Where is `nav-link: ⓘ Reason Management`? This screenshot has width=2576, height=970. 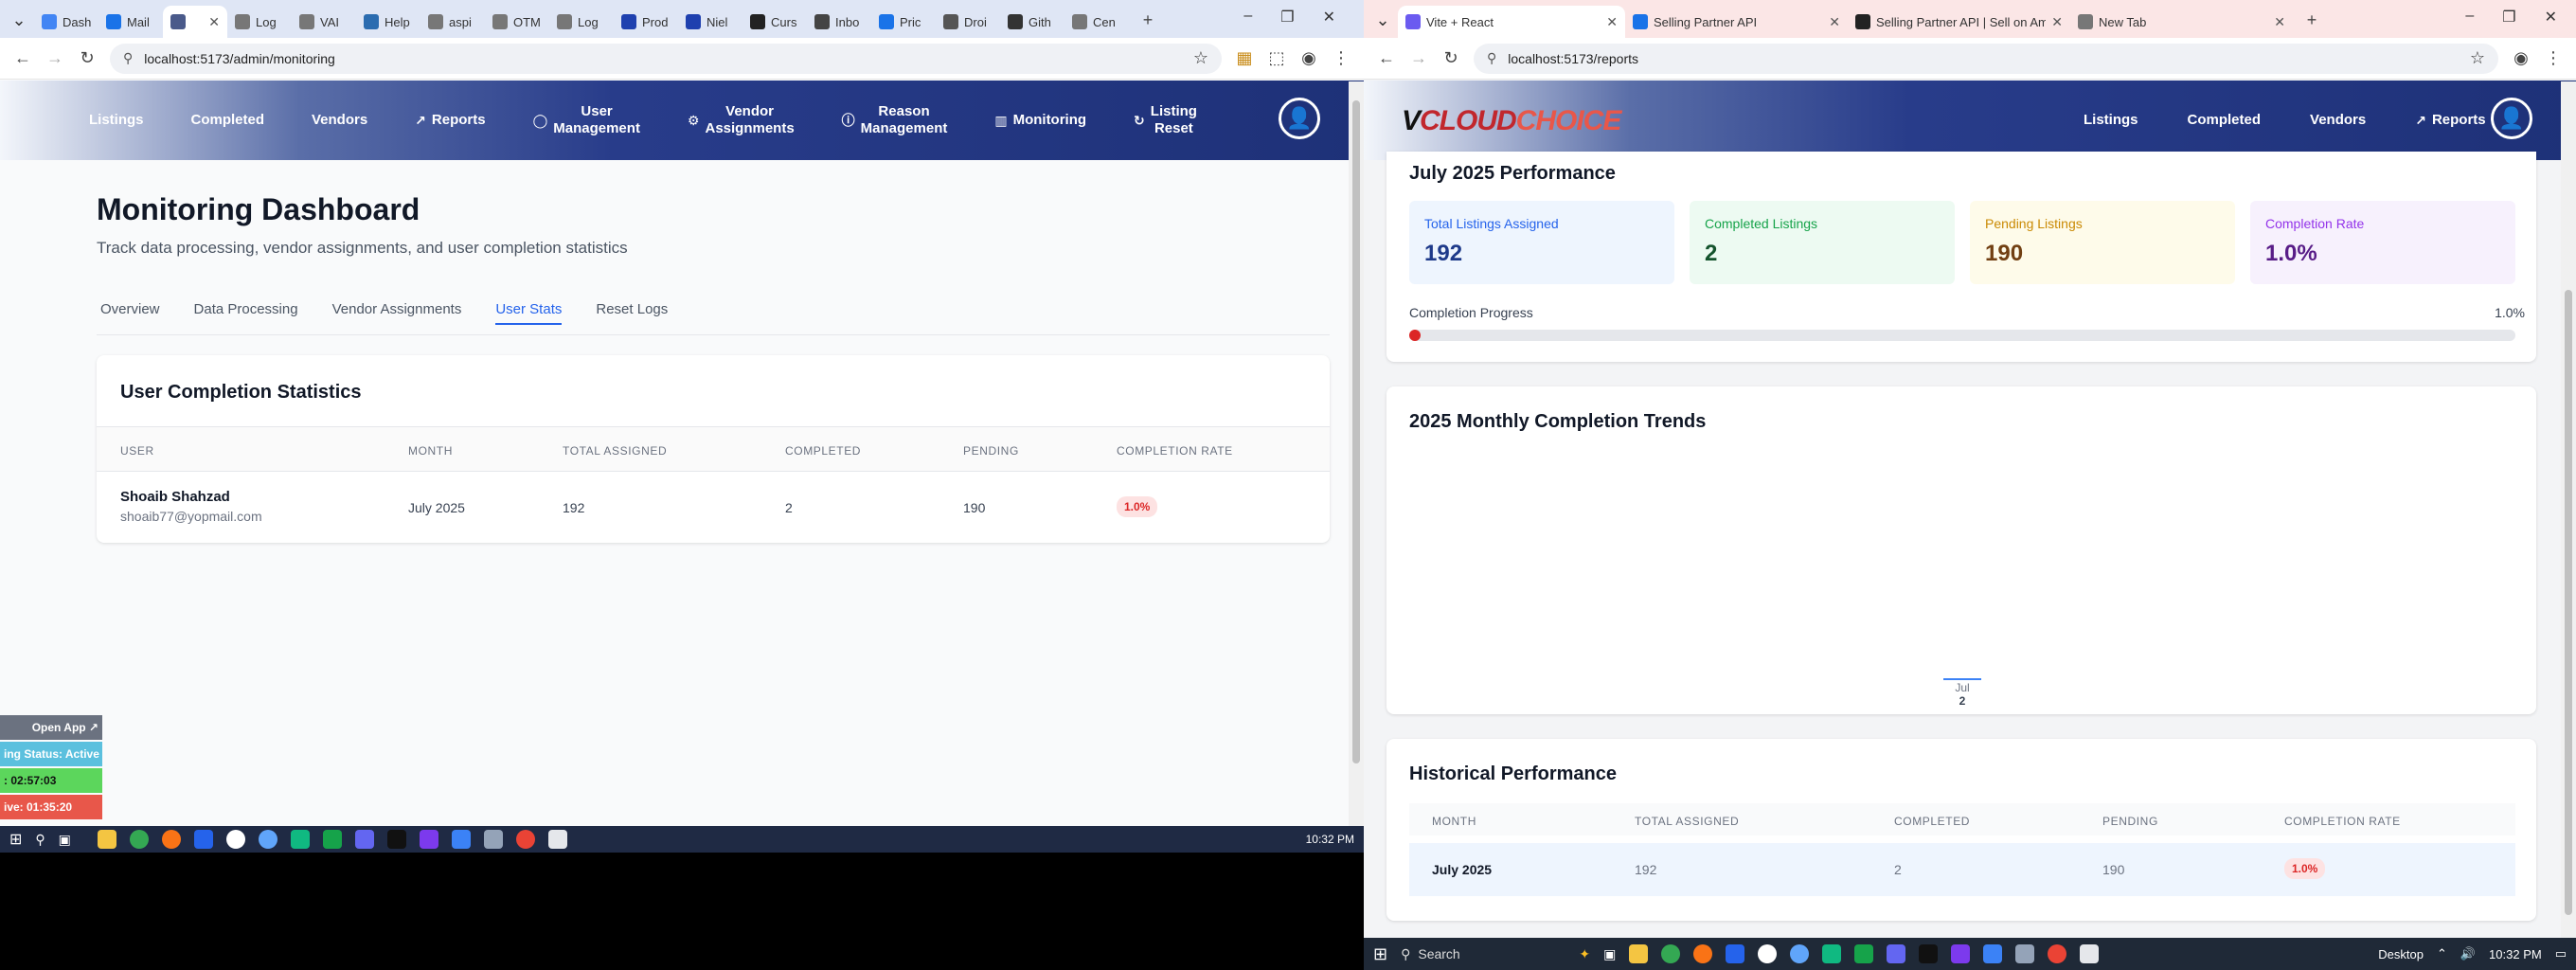
nav-link: ⓘ Reason Management is located at coordinates (895, 120).